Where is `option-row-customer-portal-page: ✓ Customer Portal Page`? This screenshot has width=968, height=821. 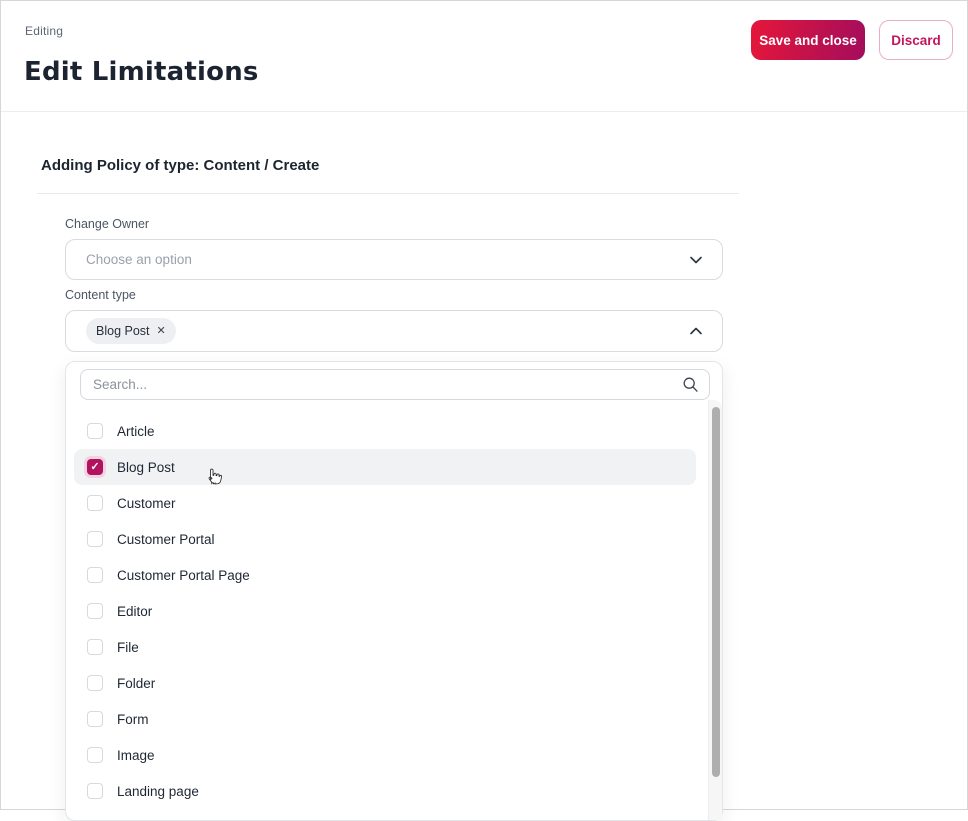
option-row-customer-portal-page: ✓ Customer Portal Page is located at coordinates (385, 575).